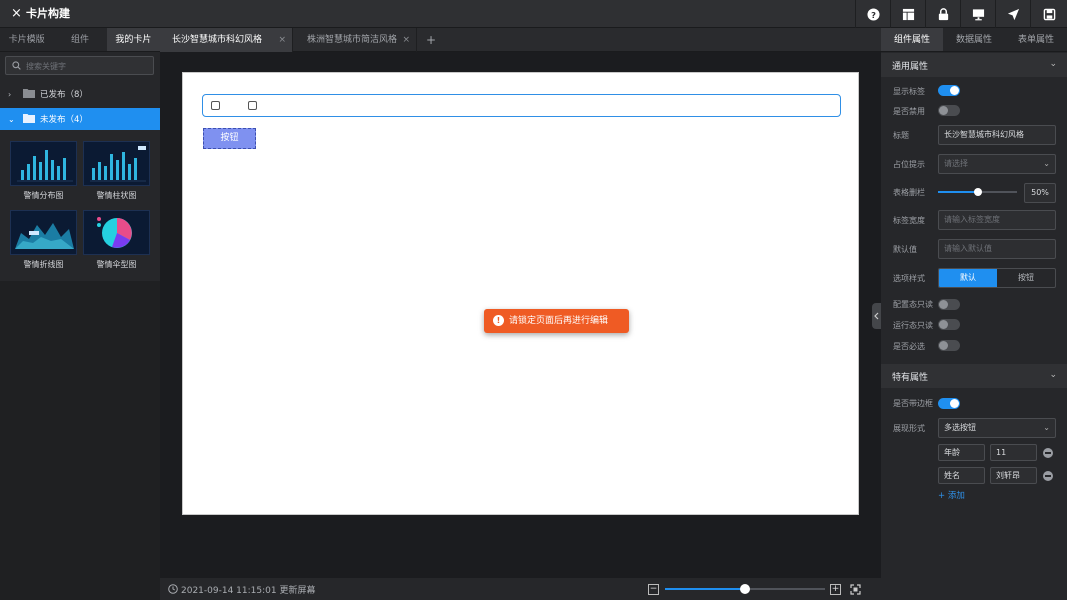  Describe the element at coordinates (949, 304) in the screenshot. I see `config-readonly-toggle` at that location.